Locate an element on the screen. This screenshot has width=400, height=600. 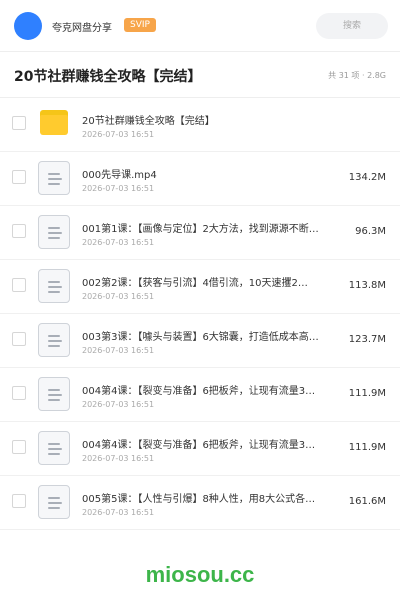
svip-badge: SVIP is located at coordinates (140, 25).